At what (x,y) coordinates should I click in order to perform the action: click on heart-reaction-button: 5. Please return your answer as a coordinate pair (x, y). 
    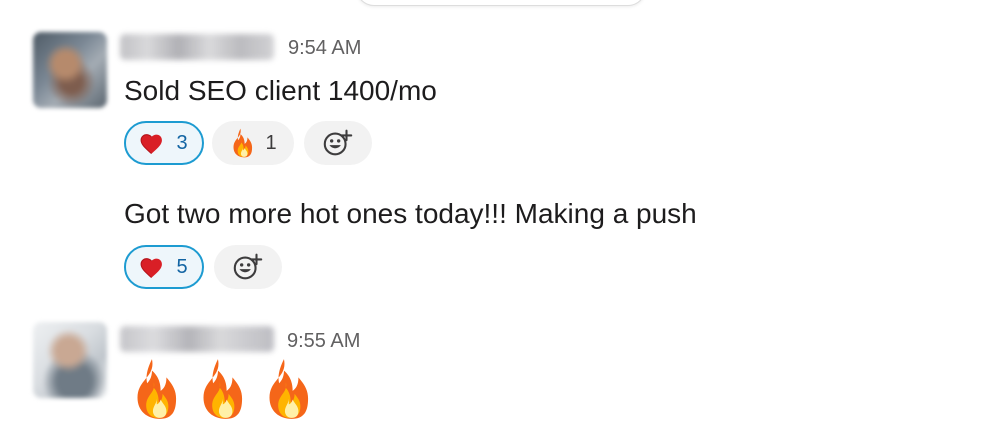
    Looking at the image, I should click on (164, 267).